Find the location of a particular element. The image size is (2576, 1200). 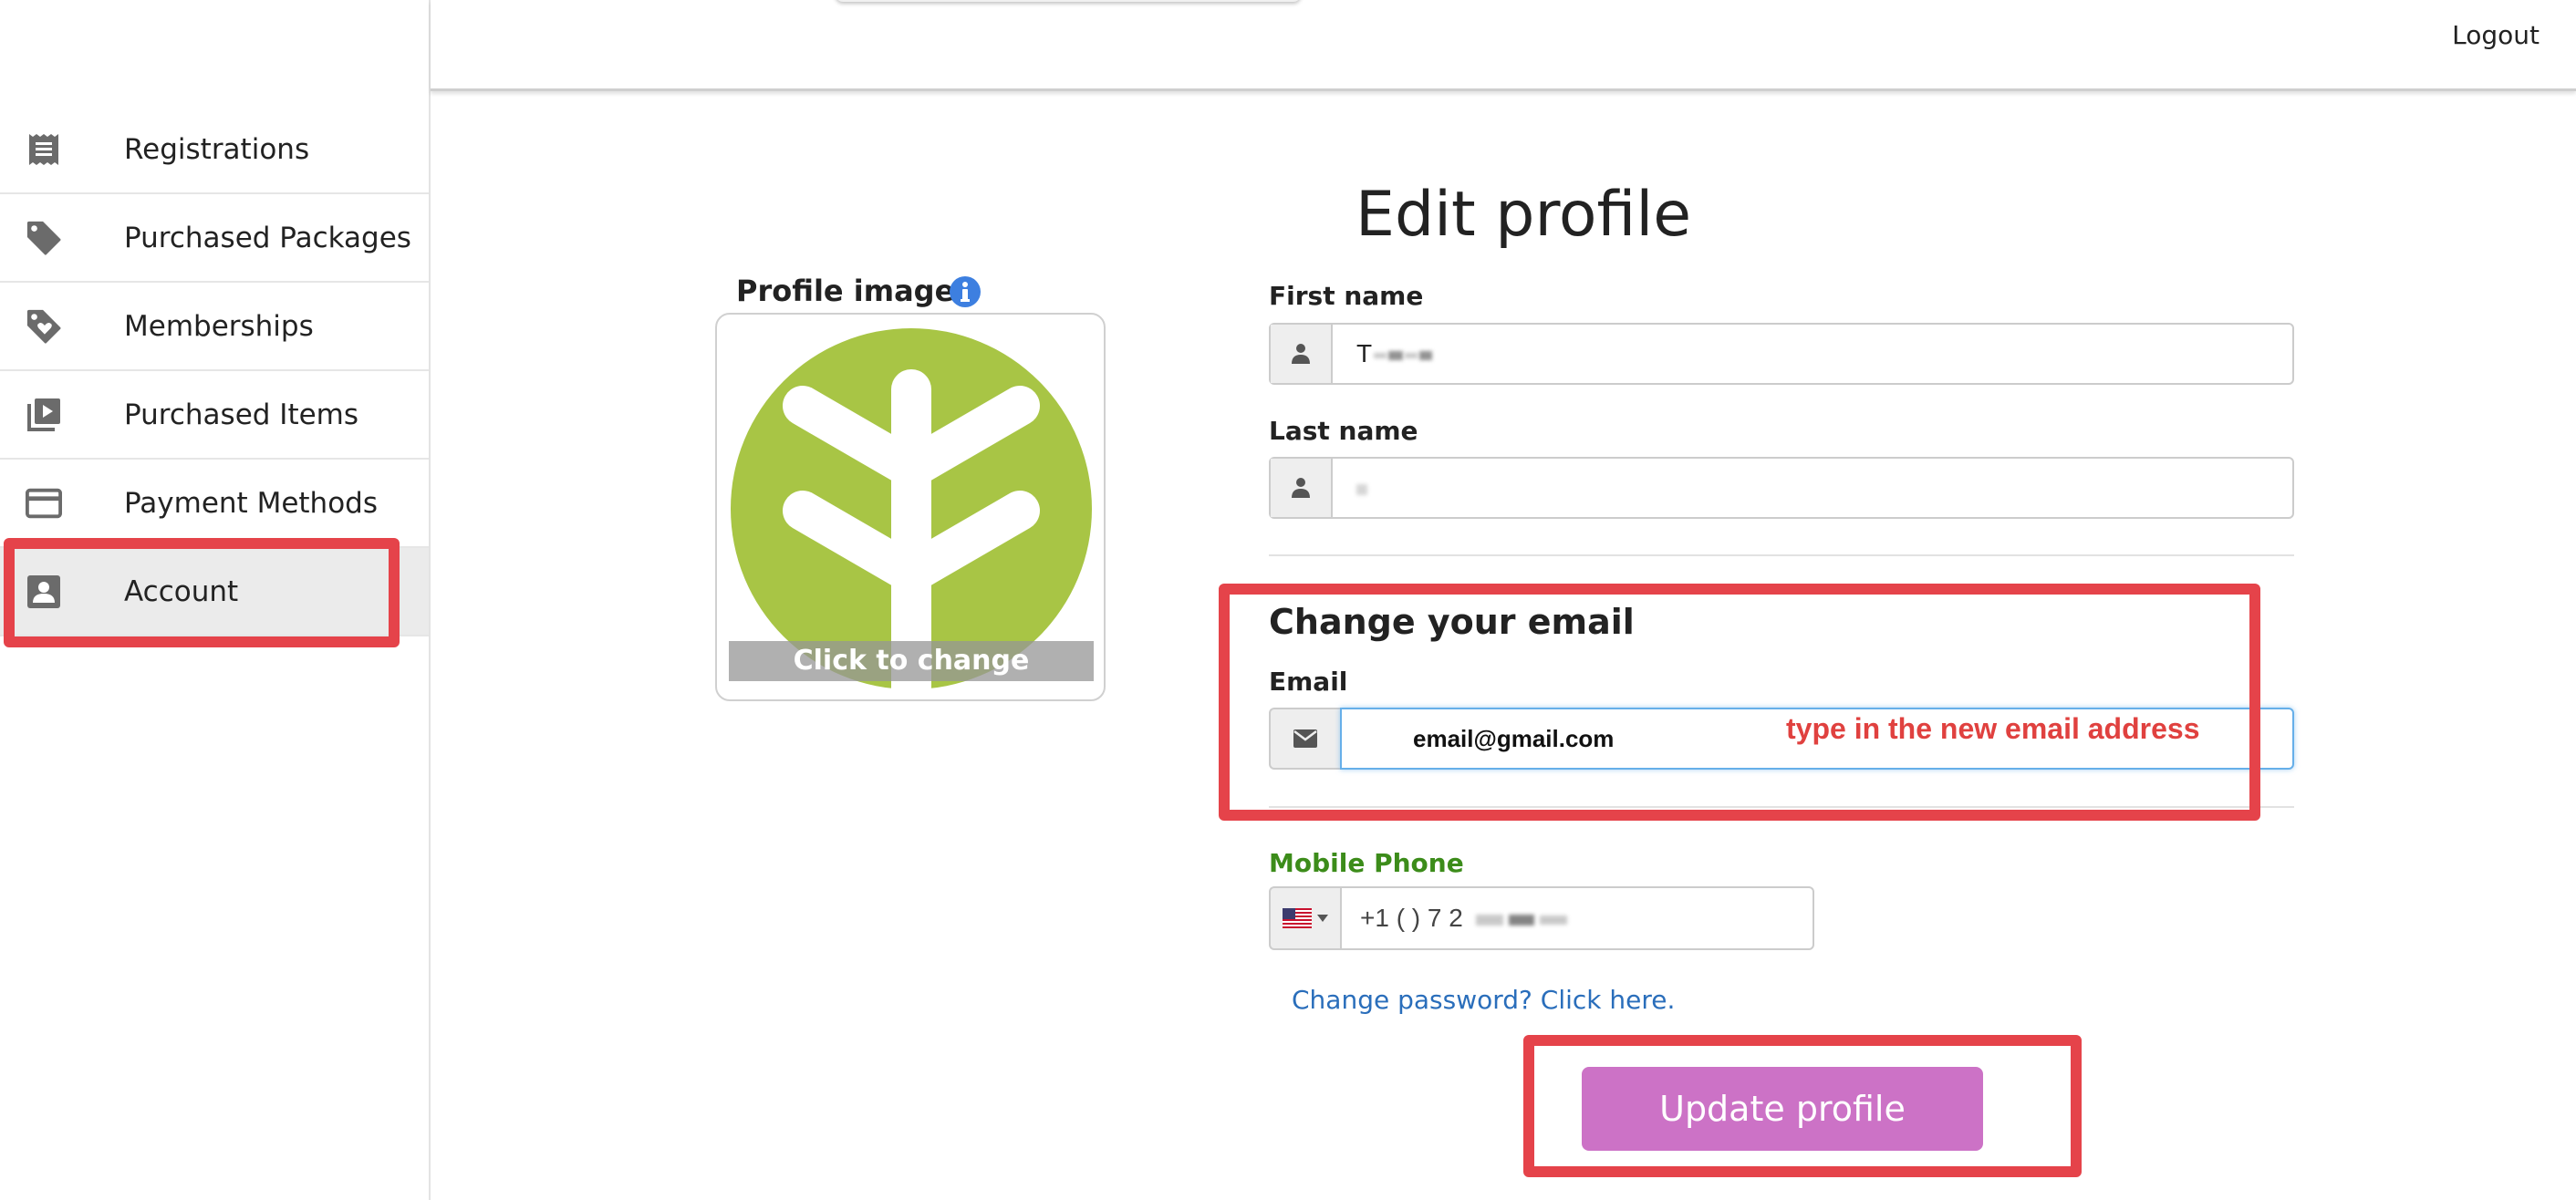

mobile-phone-value: +1 ( ) 7 2 is located at coordinates (1411, 918).